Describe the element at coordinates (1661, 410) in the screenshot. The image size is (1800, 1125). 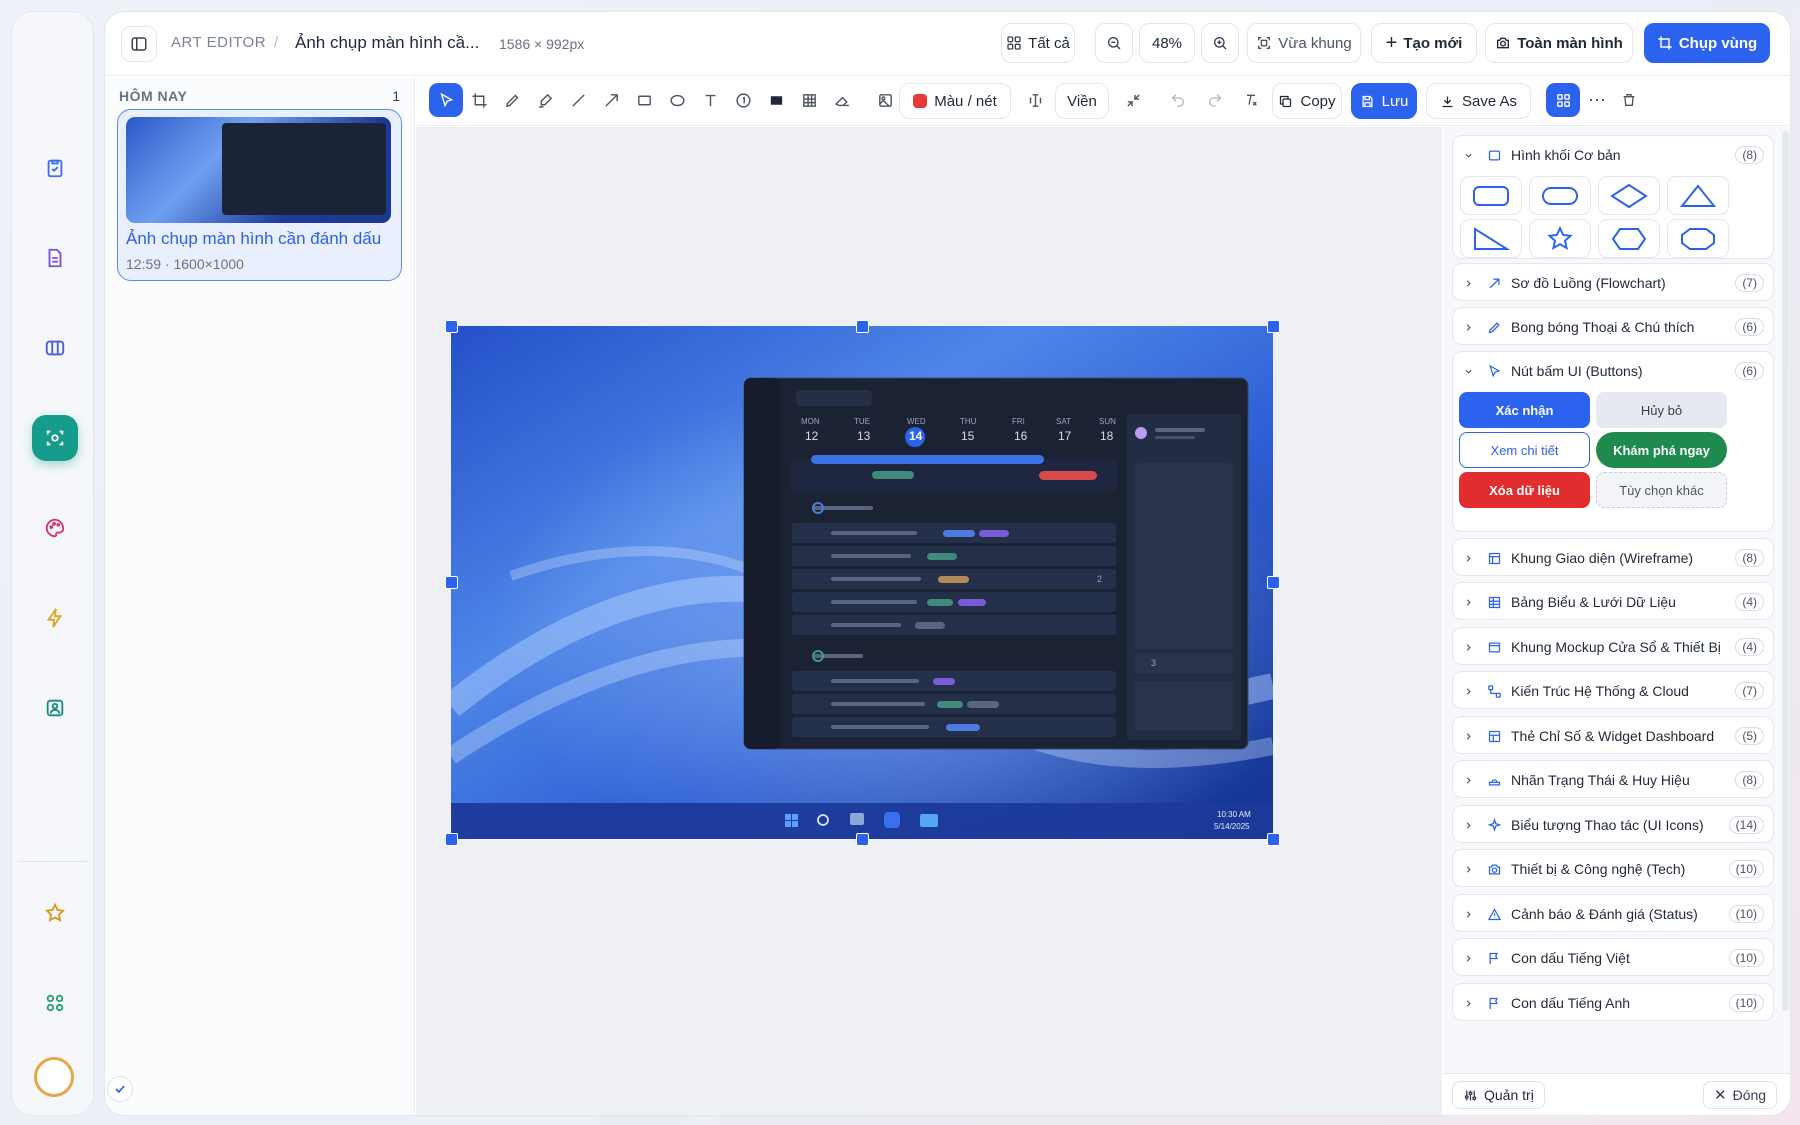
I see `ui-button-cancel: Hủy bỏ` at that location.